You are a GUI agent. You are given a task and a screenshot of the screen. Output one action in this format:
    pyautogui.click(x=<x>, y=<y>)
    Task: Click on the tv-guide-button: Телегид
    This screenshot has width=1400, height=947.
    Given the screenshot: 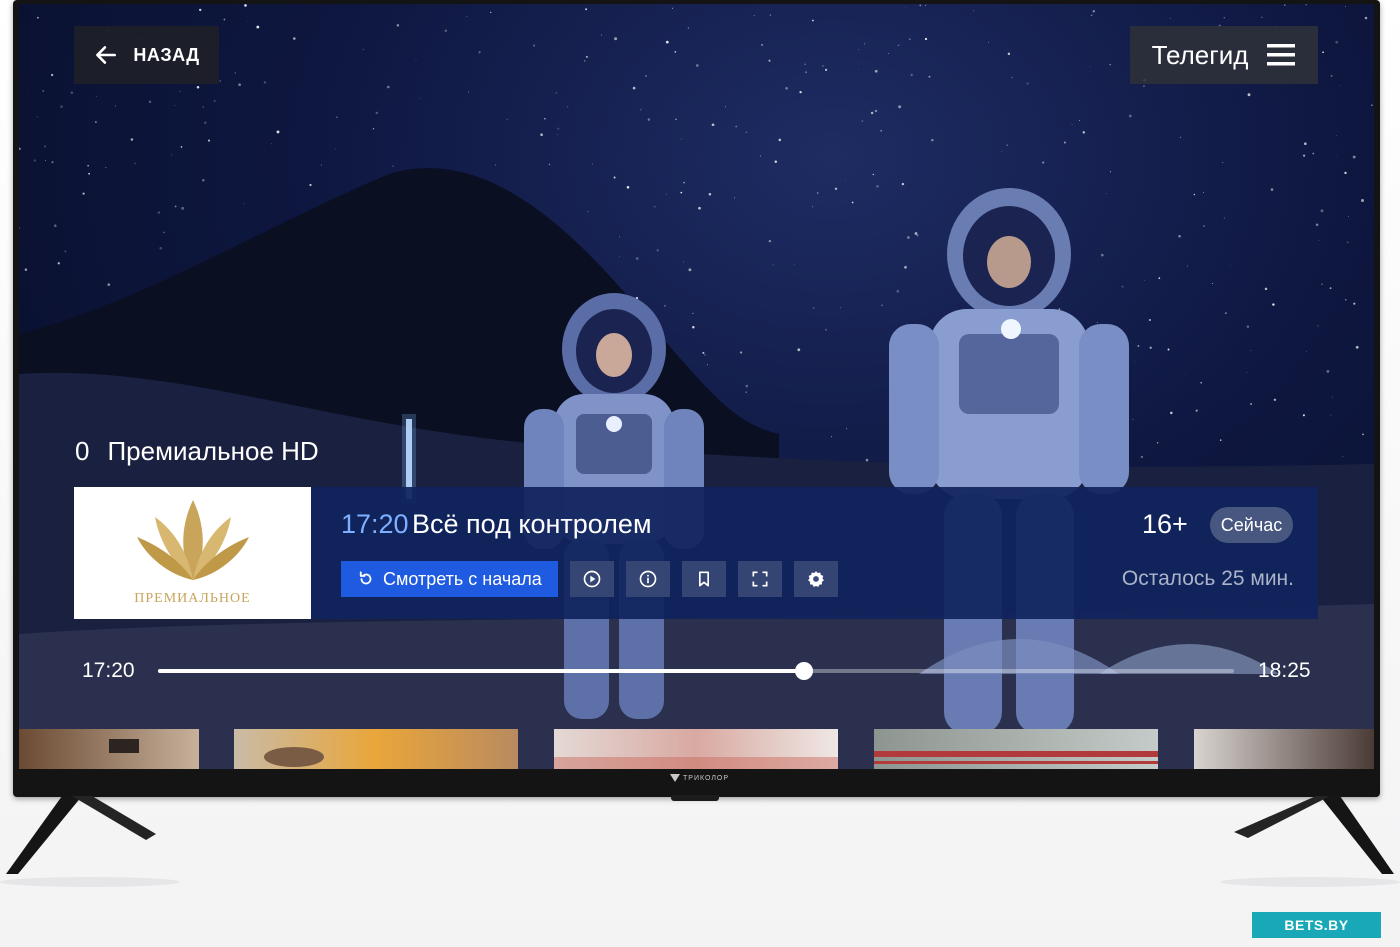 What is the action you would take?
    pyautogui.click(x=1224, y=55)
    